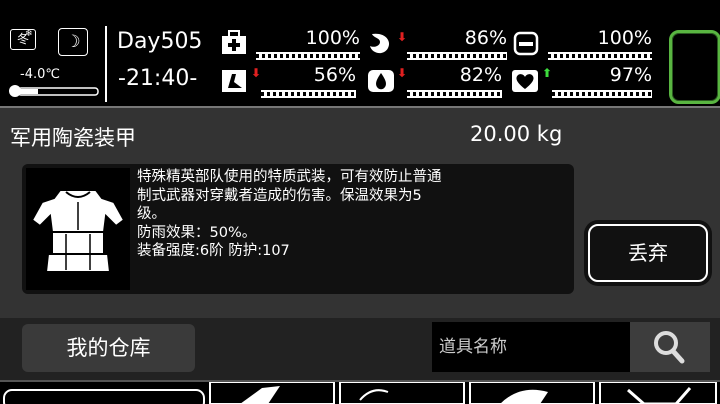 This screenshot has height=404, width=720. I want to click on water-drop-icon, so click(381, 81).